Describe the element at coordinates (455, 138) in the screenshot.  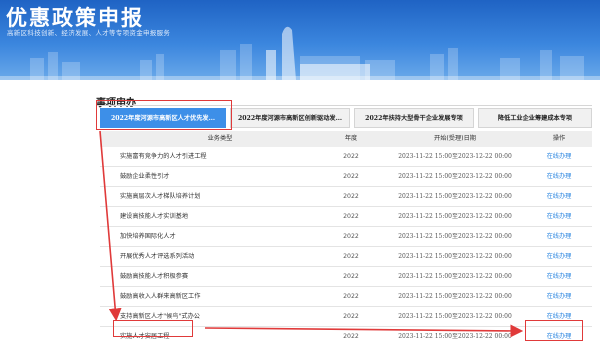
I see `header-date: 开始(受理)日期` at that location.